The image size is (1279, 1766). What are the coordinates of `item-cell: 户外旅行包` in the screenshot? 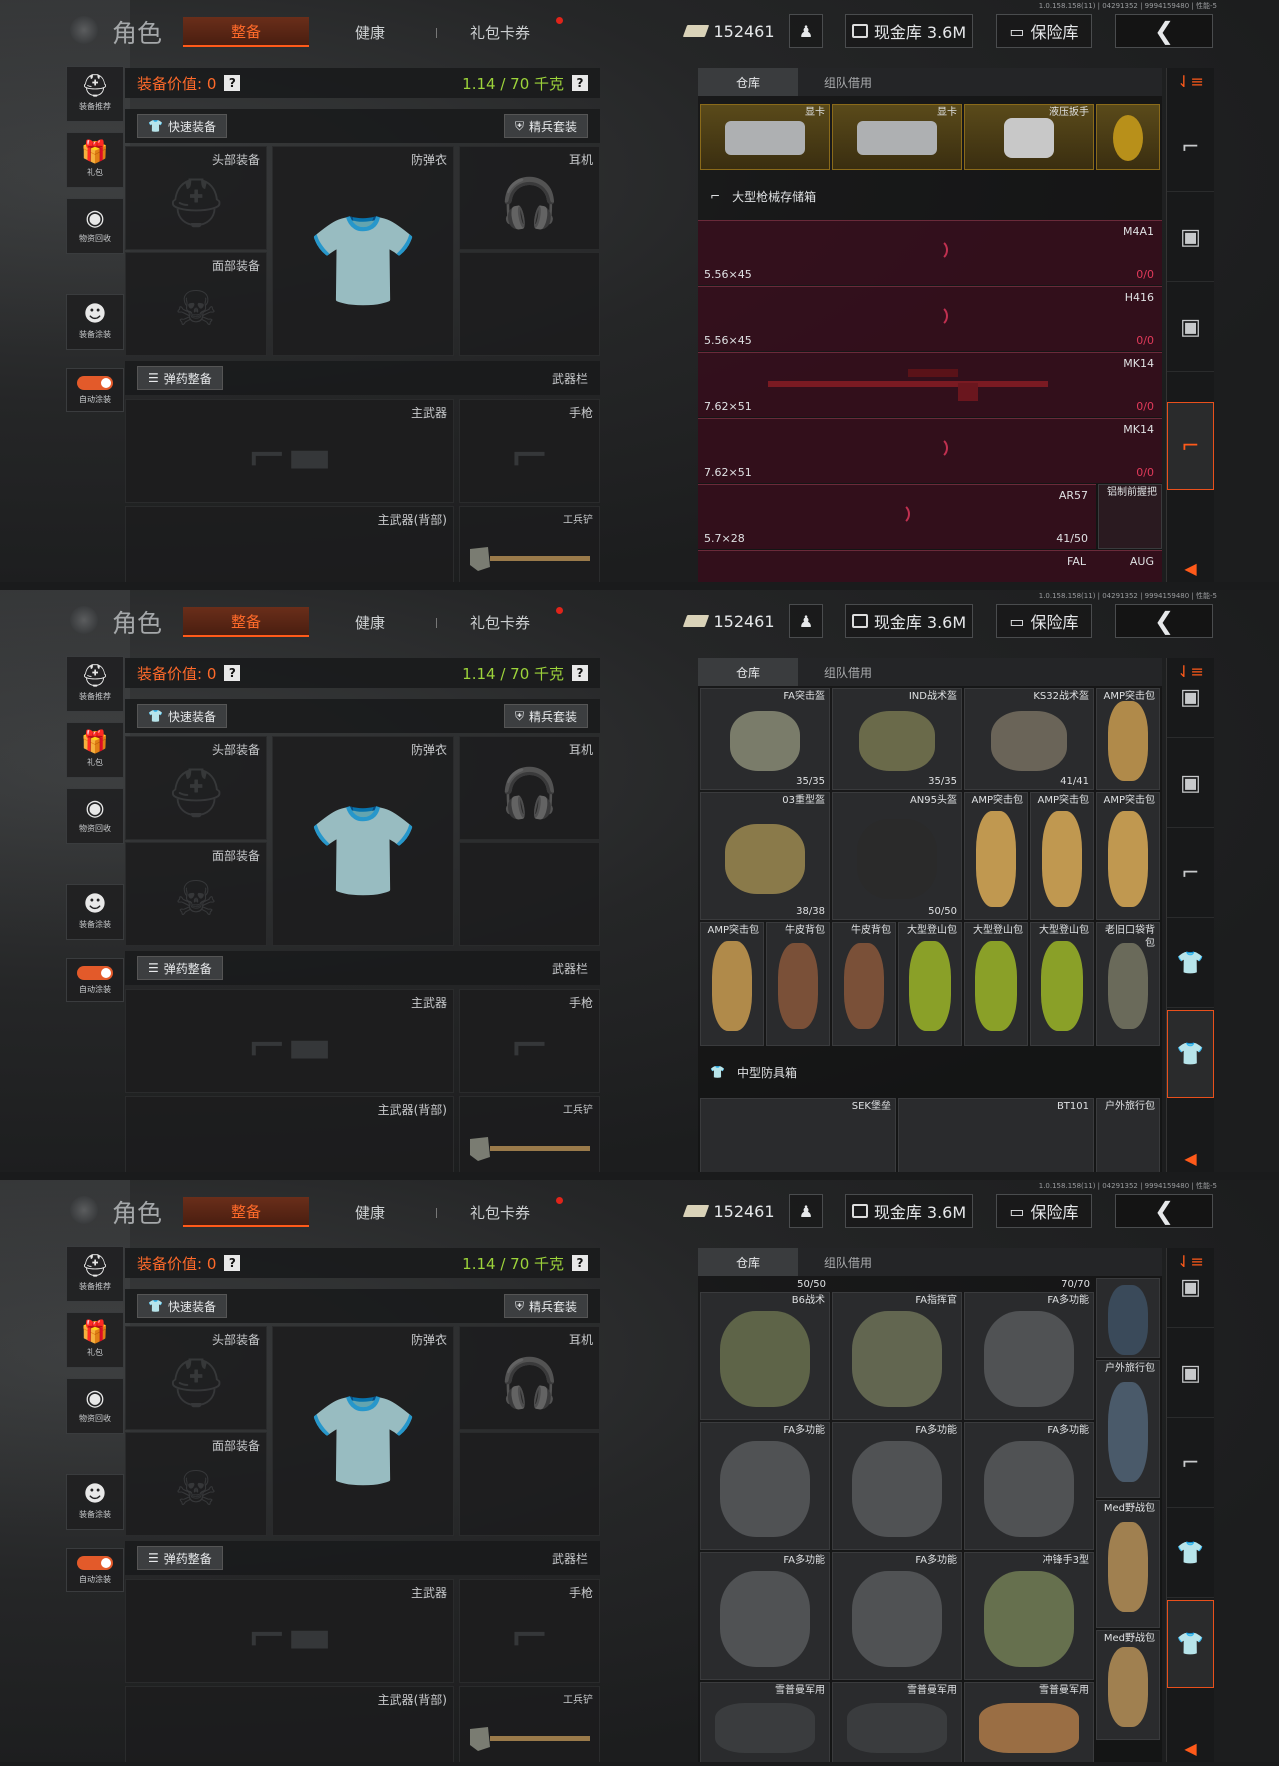 It's located at (1128, 1135).